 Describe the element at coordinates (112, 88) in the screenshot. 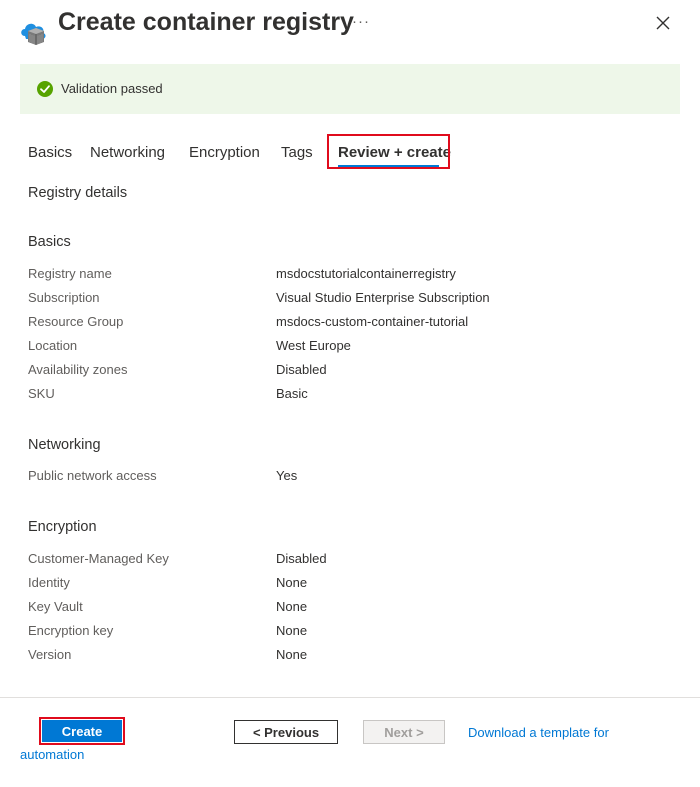

I see `validation-message: Validation passed` at that location.